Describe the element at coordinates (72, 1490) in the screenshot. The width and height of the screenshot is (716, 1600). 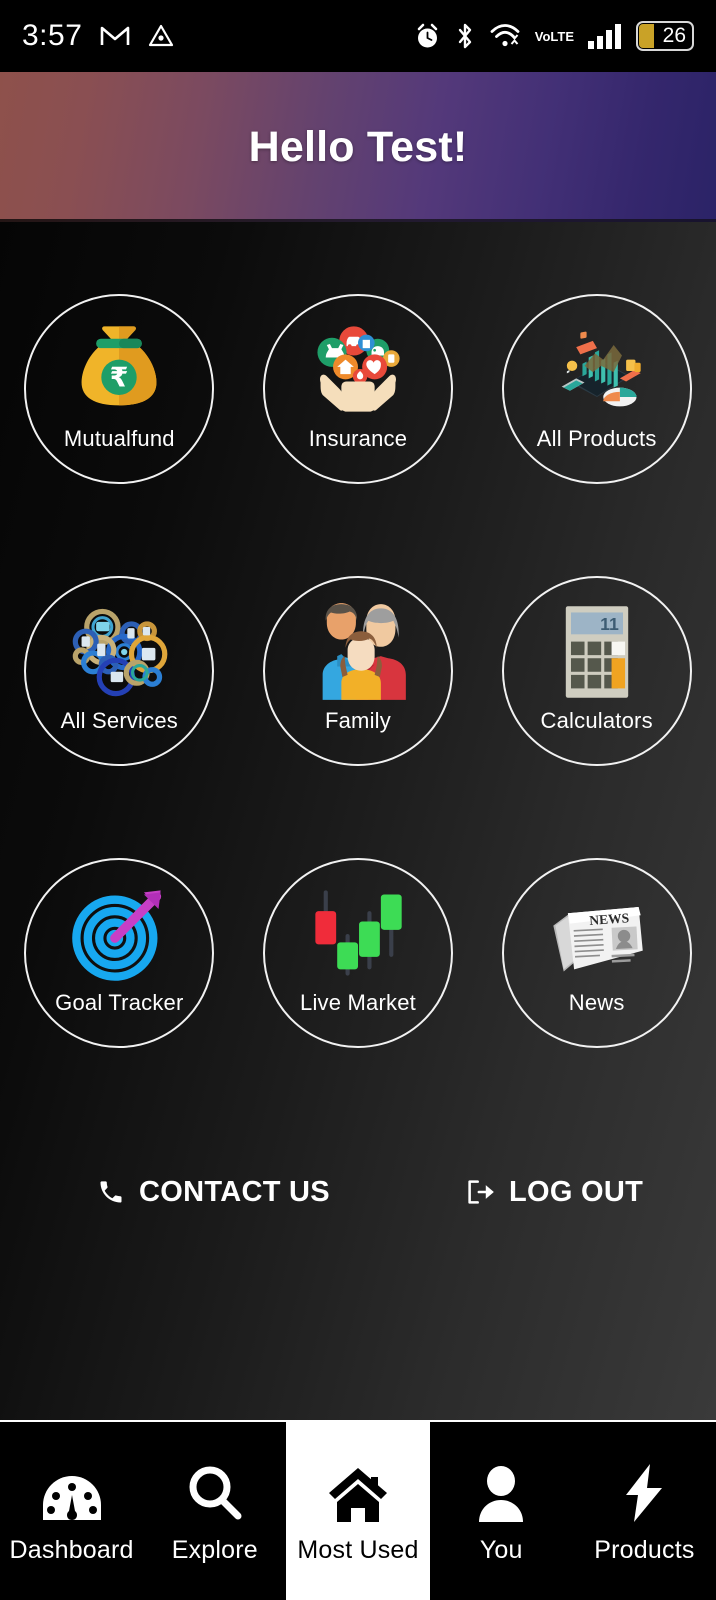
I see `speedometer-icon` at that location.